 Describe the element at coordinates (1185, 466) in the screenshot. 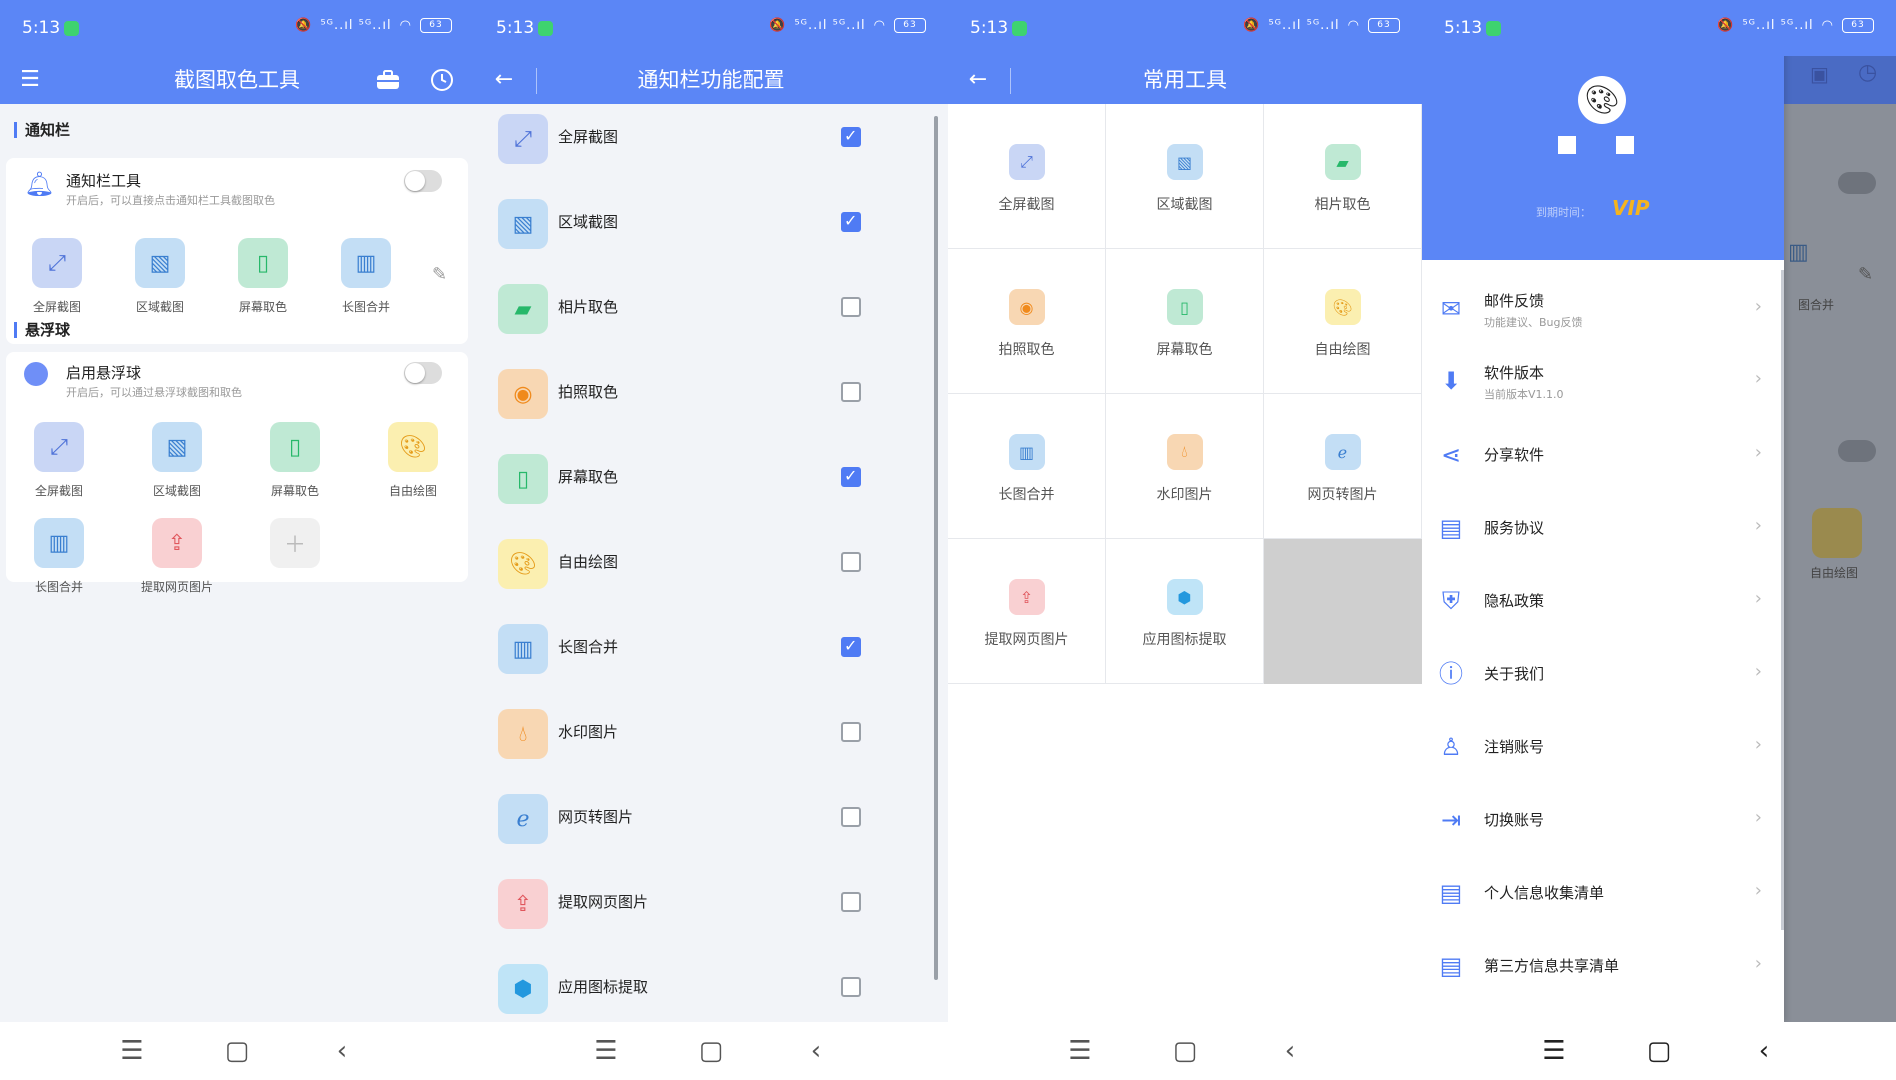

I see `tool-cell: 💧︎ 水印图片` at that location.